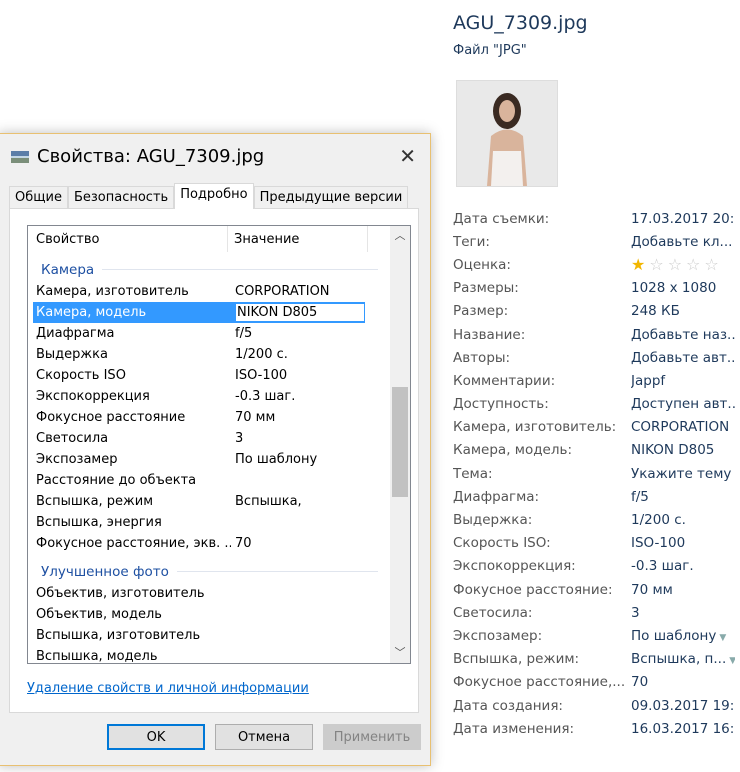 The height and width of the screenshot is (772, 740). Describe the element at coordinates (514, 728) in the screenshot. I see `property-label: Дата изменения:` at that location.